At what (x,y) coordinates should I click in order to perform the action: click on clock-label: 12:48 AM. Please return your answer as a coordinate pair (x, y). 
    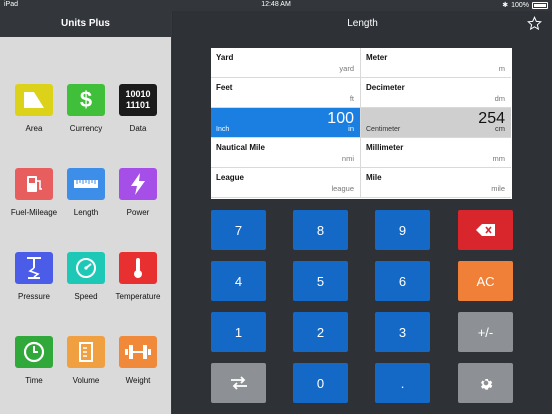
    Looking at the image, I should click on (276, 4).